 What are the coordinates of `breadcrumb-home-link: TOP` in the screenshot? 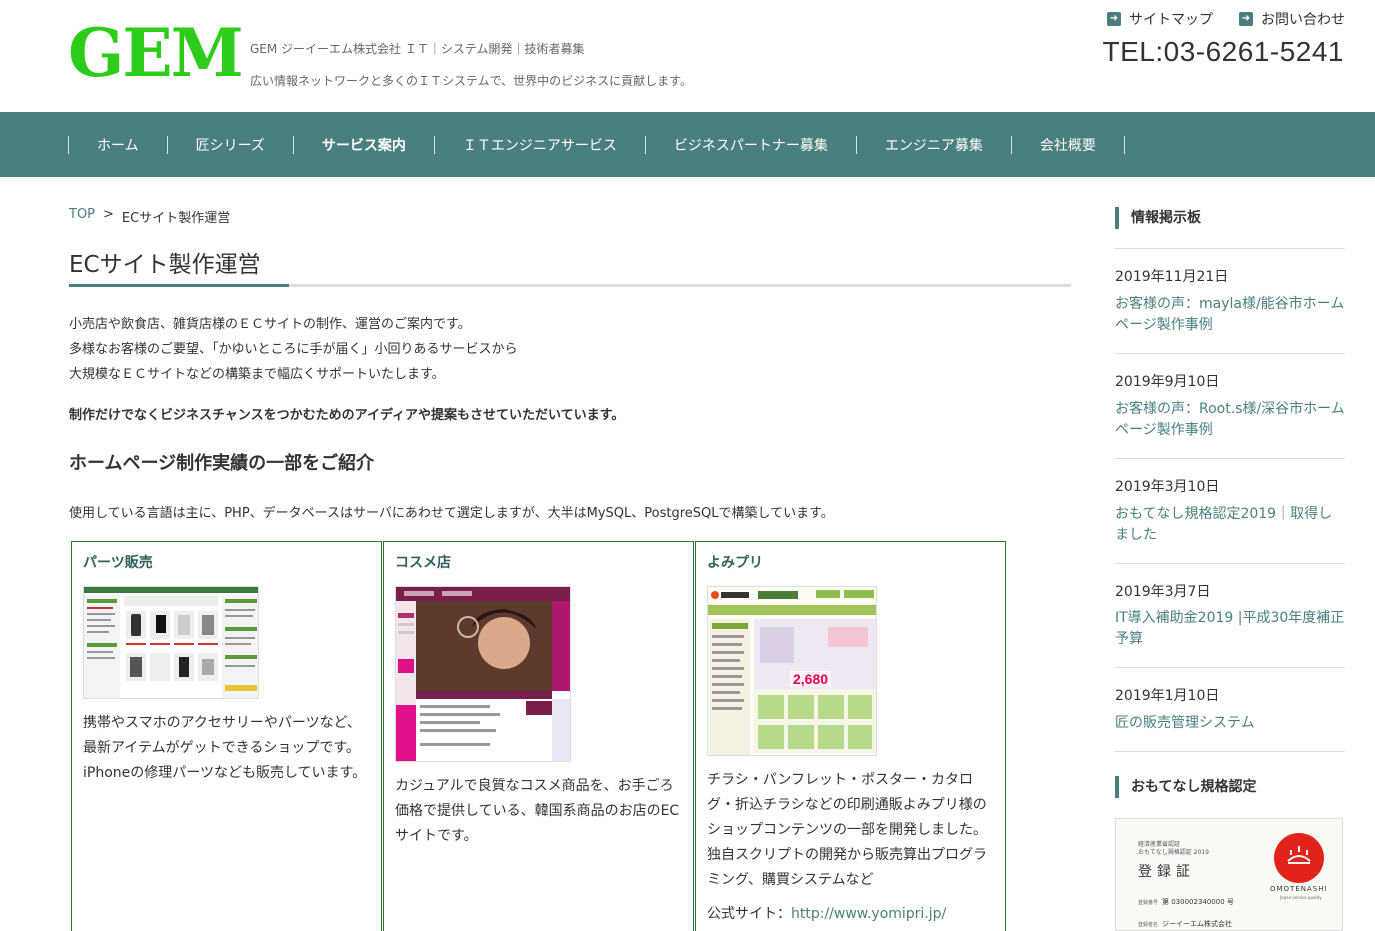 It's located at (82, 216).